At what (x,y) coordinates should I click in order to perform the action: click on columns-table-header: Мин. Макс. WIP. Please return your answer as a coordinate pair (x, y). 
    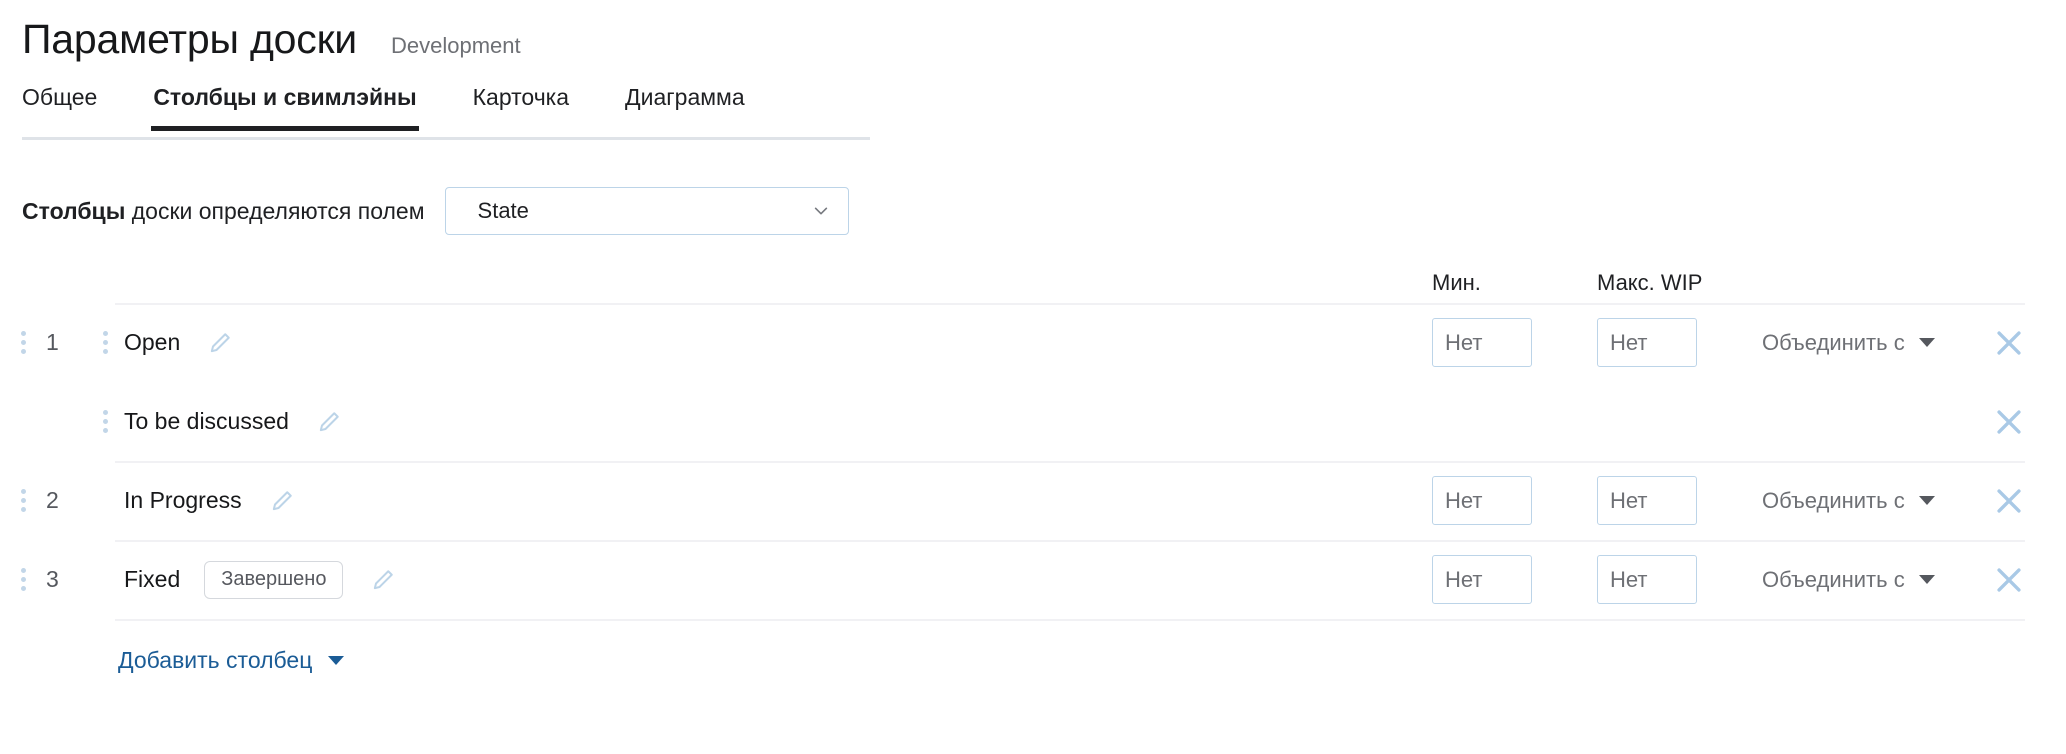
    Looking at the image, I should click on (1033, 283).